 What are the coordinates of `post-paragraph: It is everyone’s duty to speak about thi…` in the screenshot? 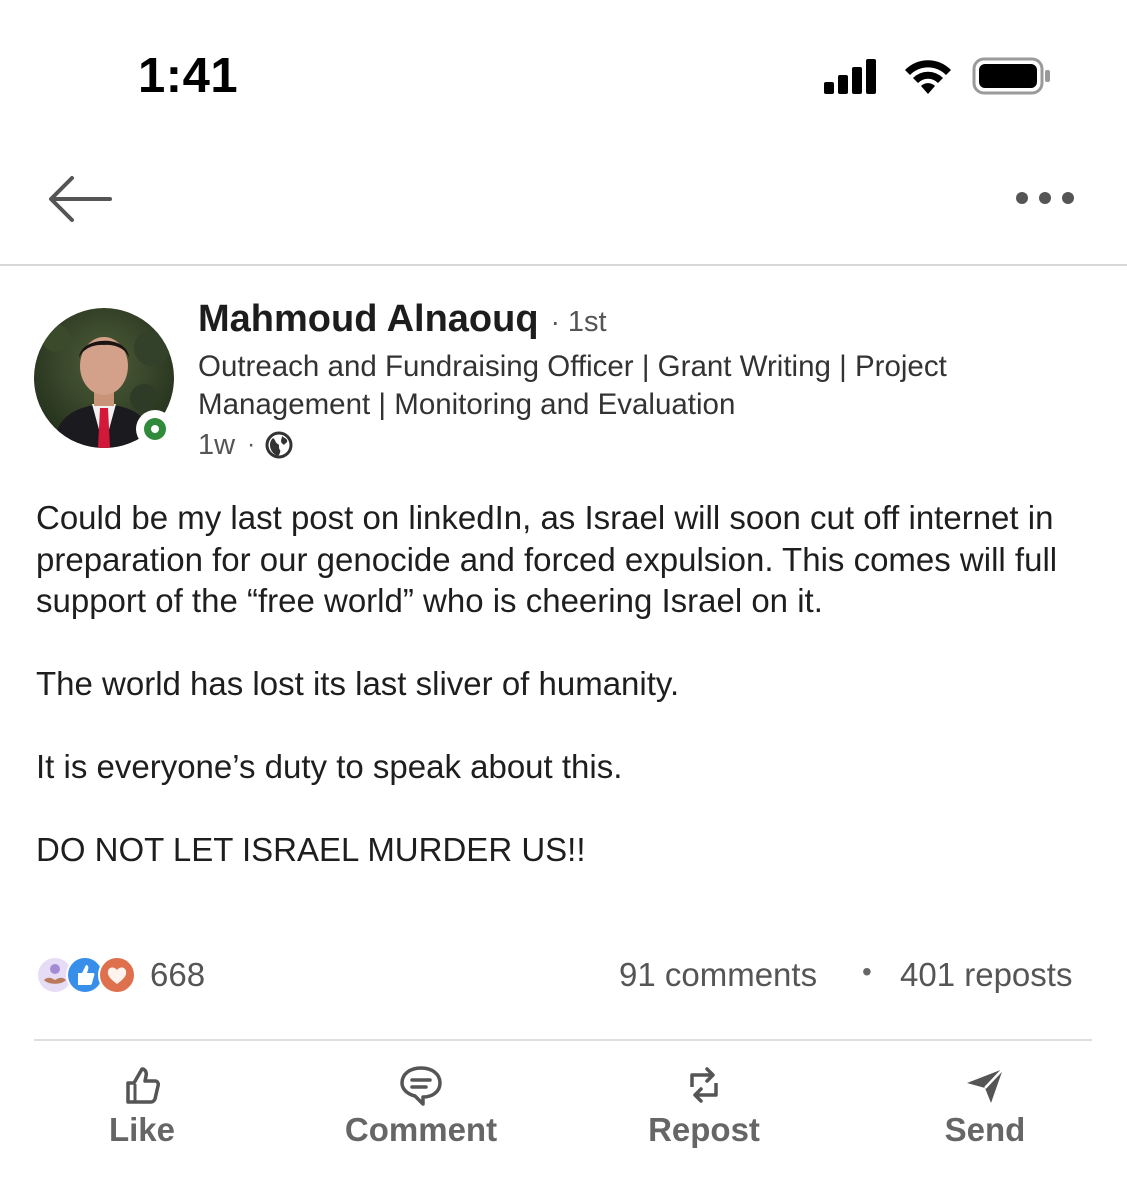 It's located at (329, 766).